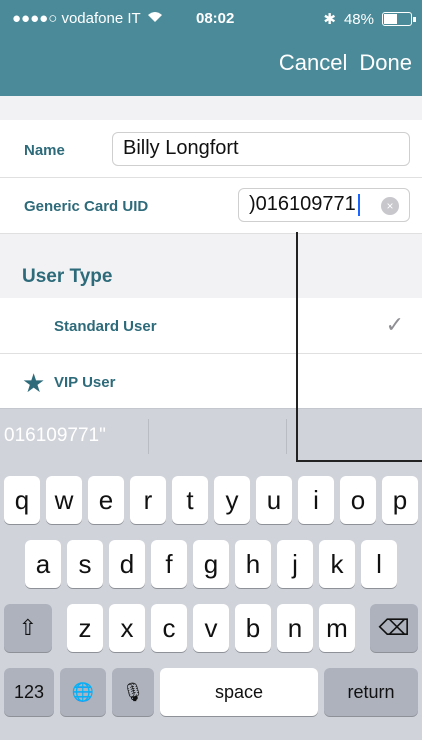 The image size is (422, 740). Describe the element at coordinates (329, 19) in the screenshot. I see `bluetooth-icon: ✱` at that location.